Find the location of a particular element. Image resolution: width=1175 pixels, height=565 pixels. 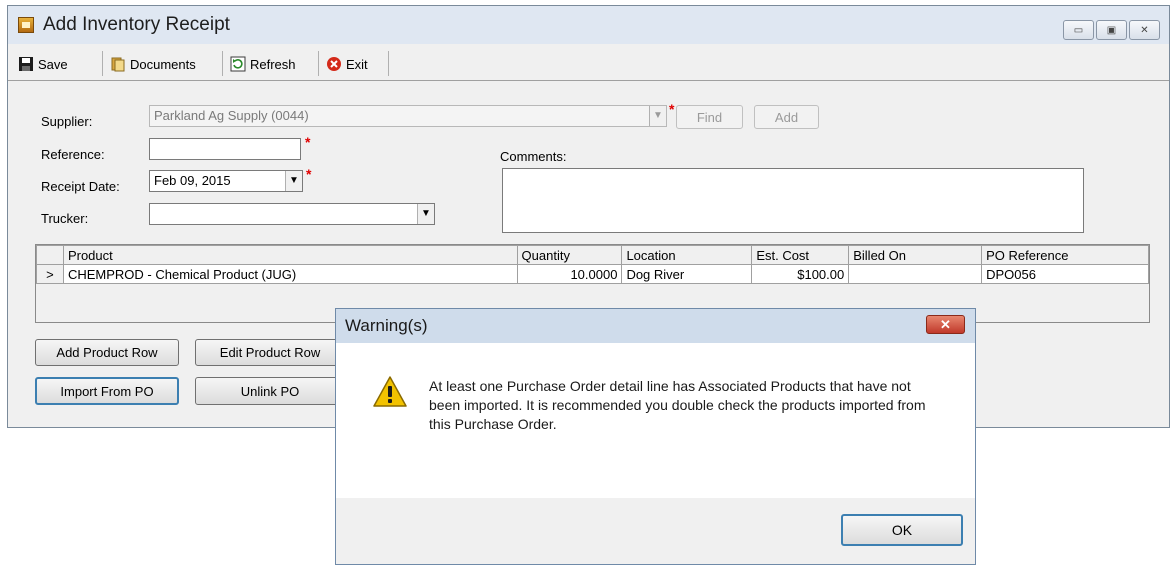

dialog-title: Warning(s) is located at coordinates (386, 325).